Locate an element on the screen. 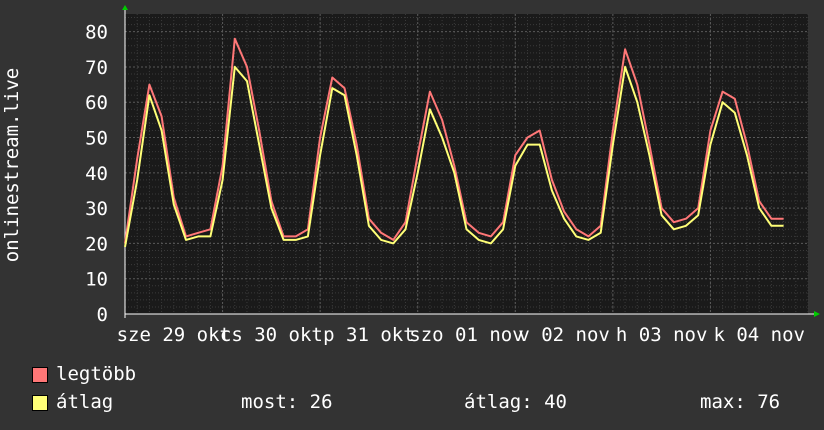  legend-label-avg: átlag is located at coordinates (85, 402).